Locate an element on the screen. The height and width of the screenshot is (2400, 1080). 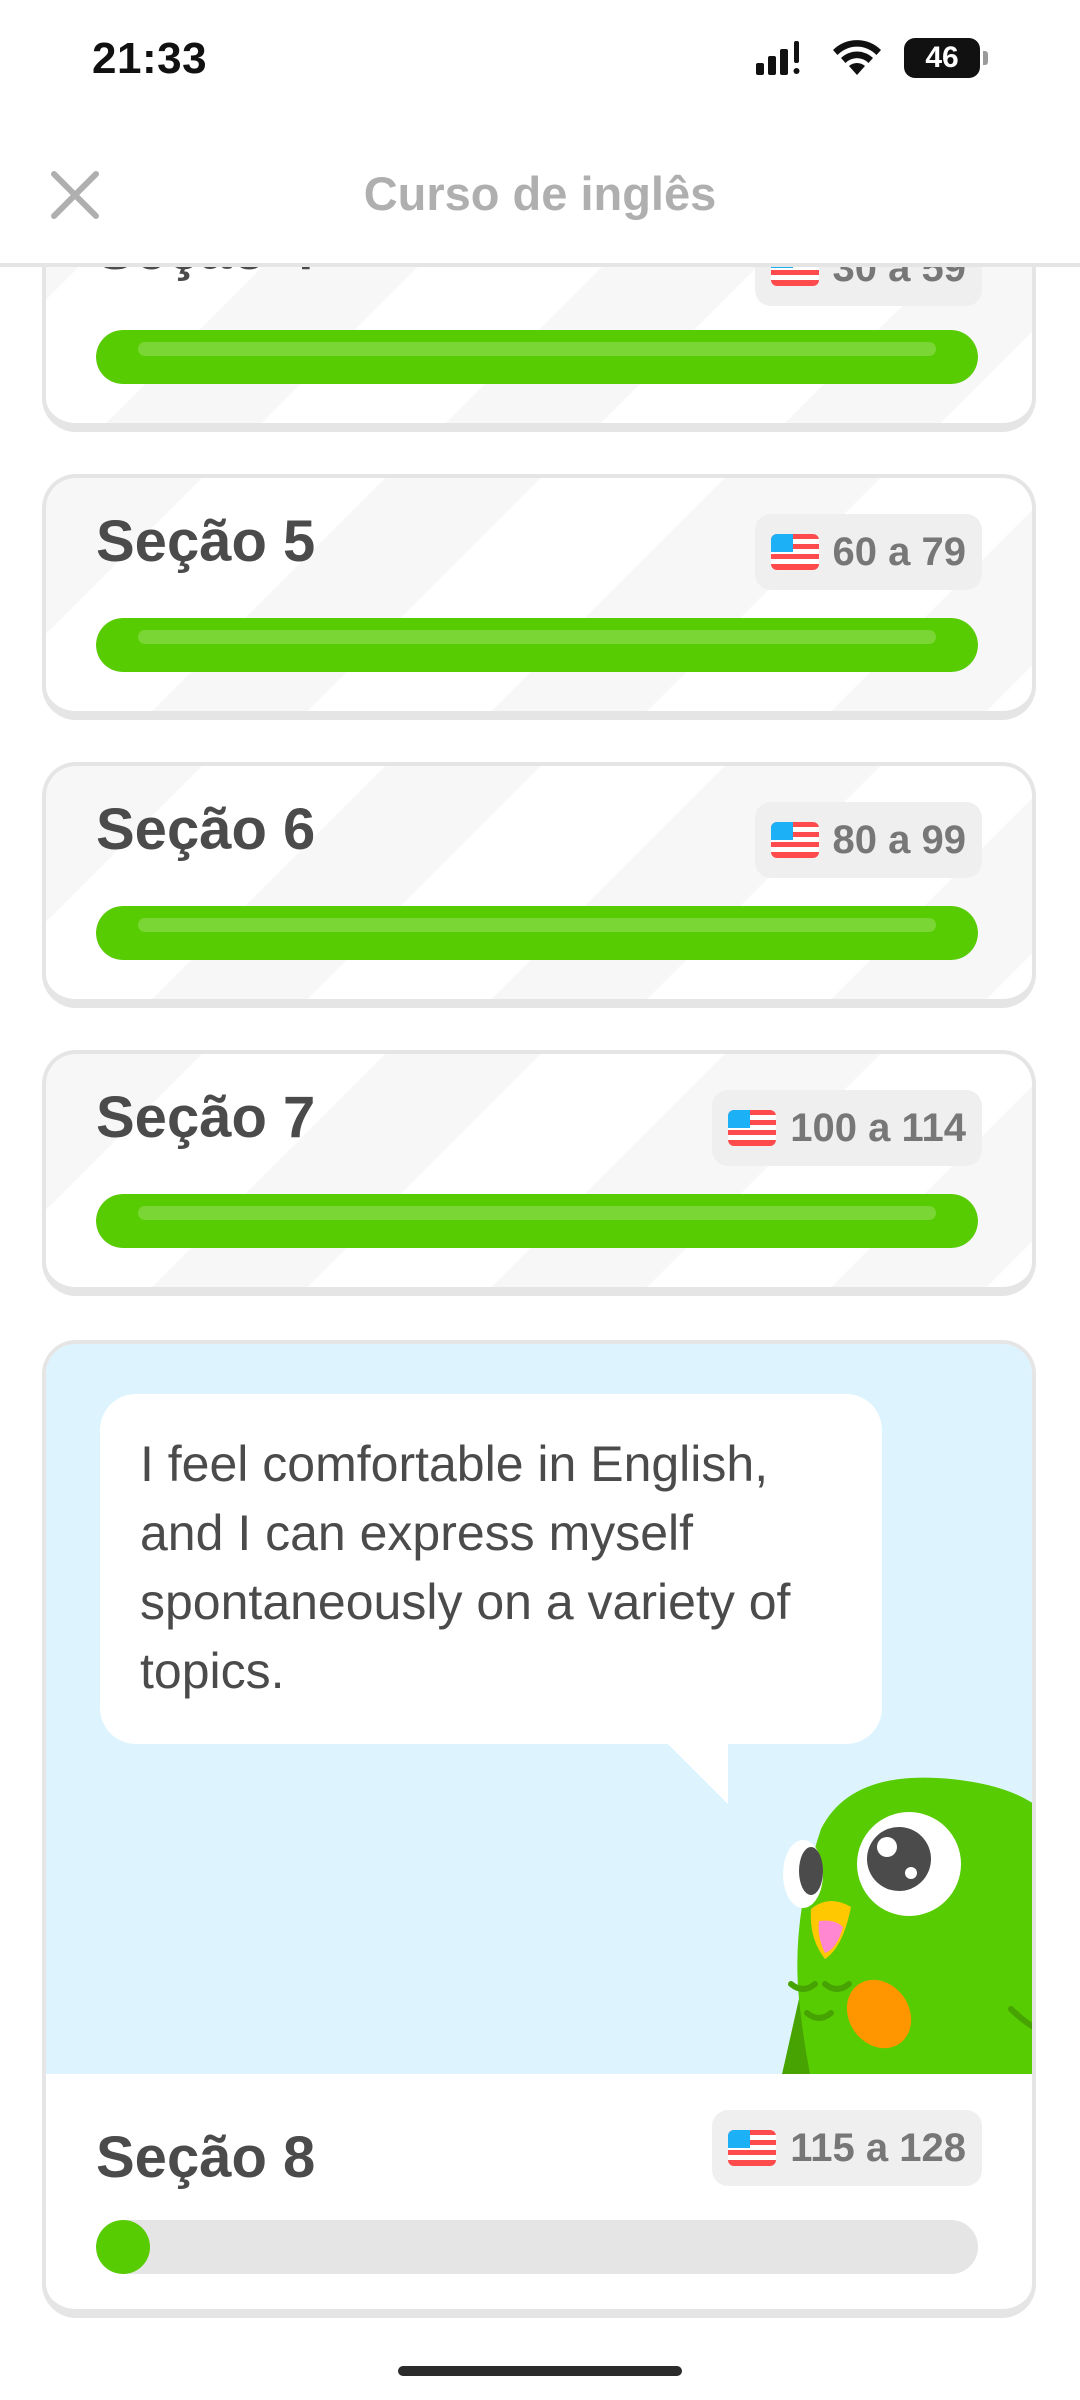
battery-indicator: 46 is located at coordinates (946, 58).